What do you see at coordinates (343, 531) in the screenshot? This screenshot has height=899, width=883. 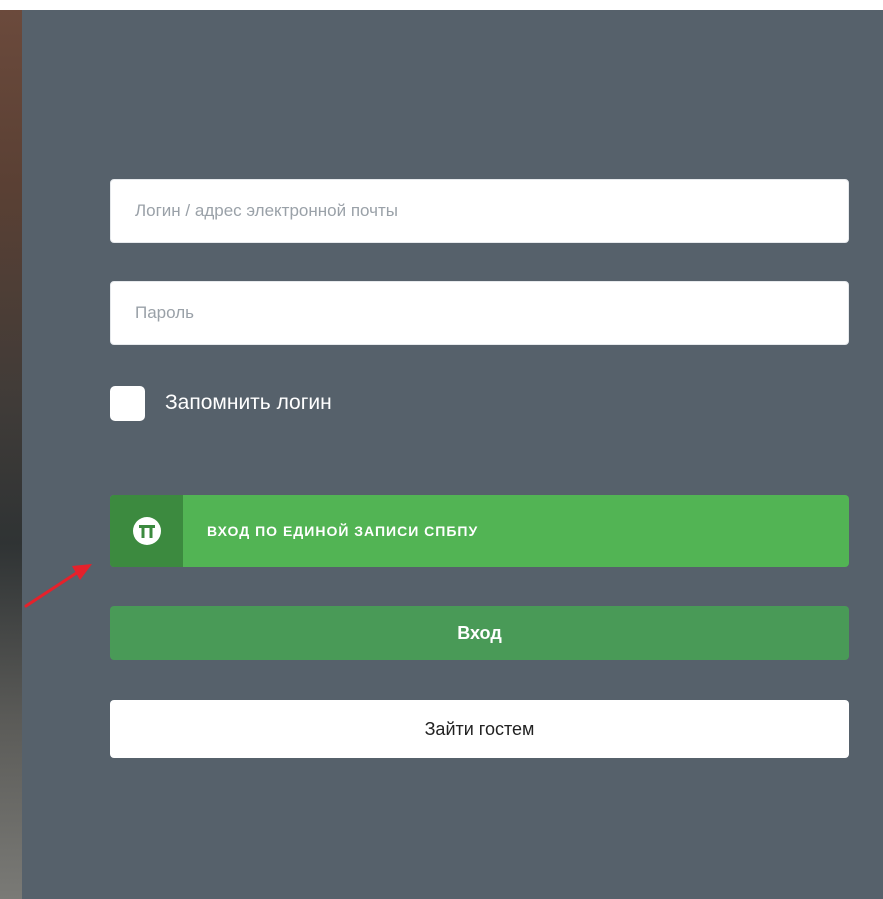 I see `sso-label: вход по единой записи СПбПУ` at bounding box center [343, 531].